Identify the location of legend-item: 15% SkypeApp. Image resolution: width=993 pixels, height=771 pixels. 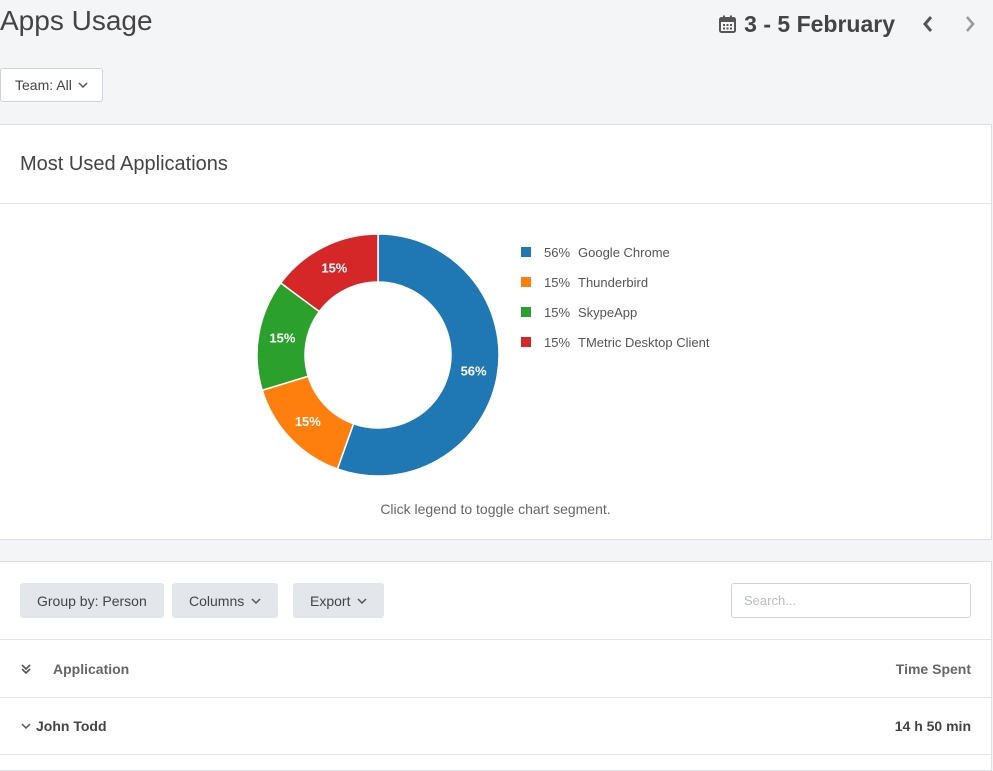
(615, 312).